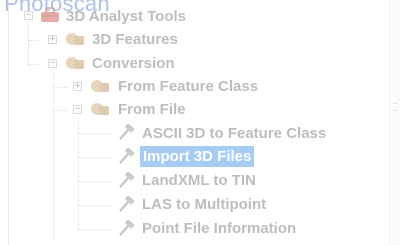 The image size is (403, 245). What do you see at coordinates (394, 122) in the screenshot?
I see `vertical-scrollbar` at bounding box center [394, 122].